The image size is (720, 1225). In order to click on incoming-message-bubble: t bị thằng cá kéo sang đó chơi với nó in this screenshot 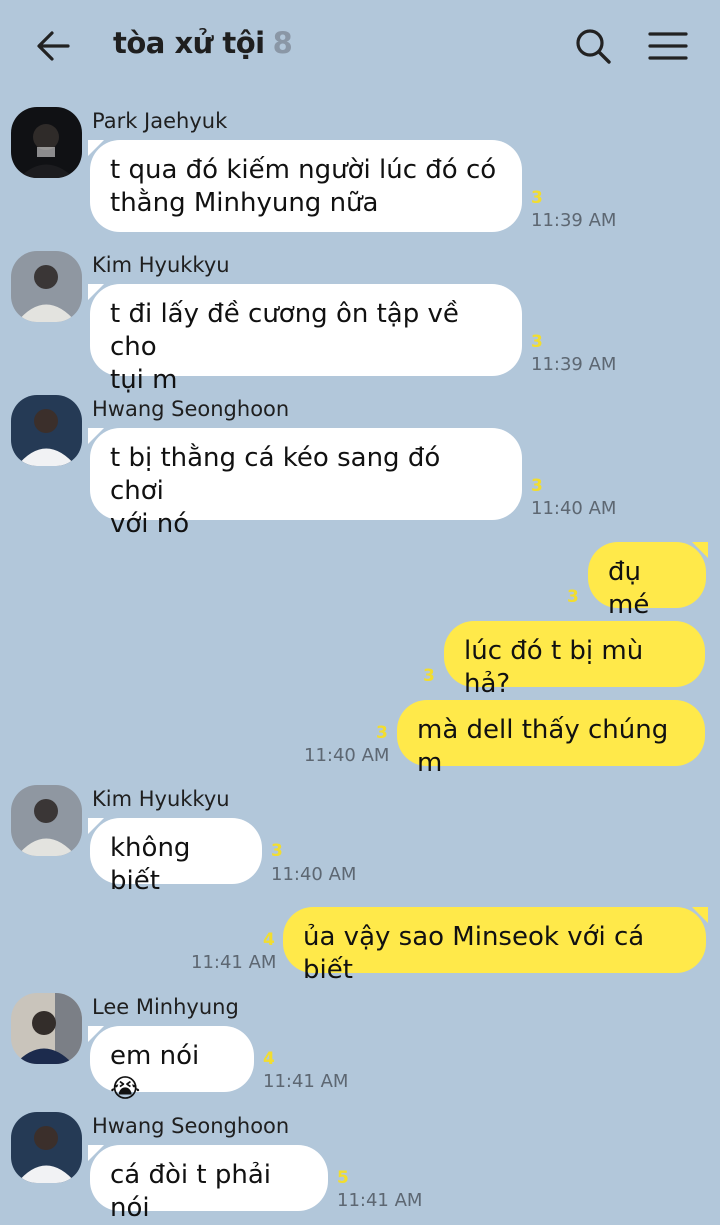, I will do `click(305, 483)`.